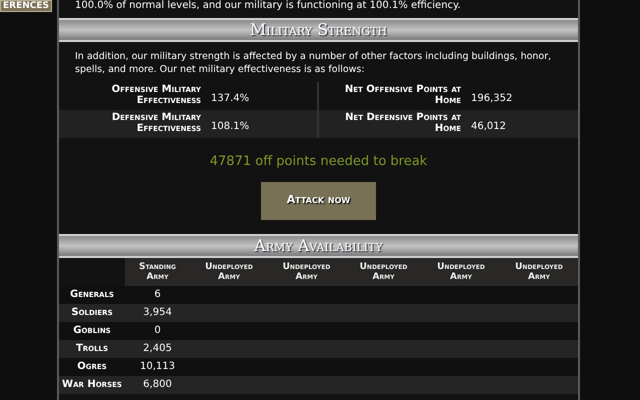  What do you see at coordinates (491, 98) in the screenshot?
I see `stat-value: 196,352` at bounding box center [491, 98].